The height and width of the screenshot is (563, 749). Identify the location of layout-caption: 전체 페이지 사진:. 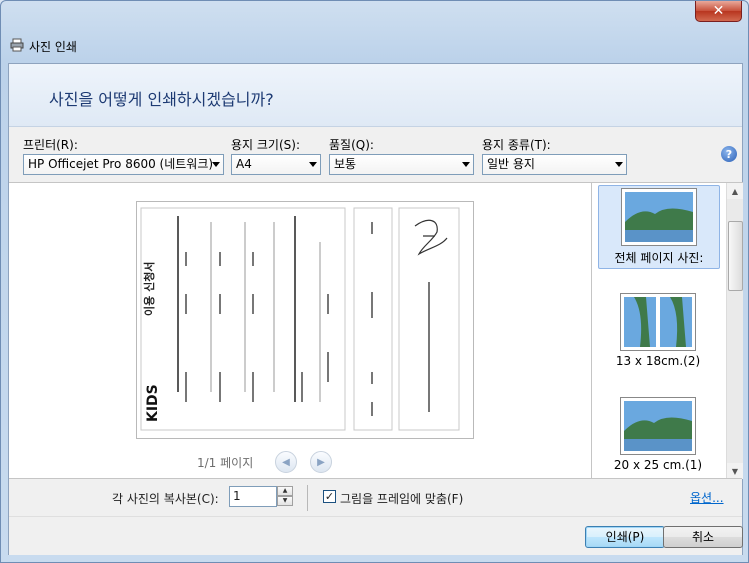
(659, 258).